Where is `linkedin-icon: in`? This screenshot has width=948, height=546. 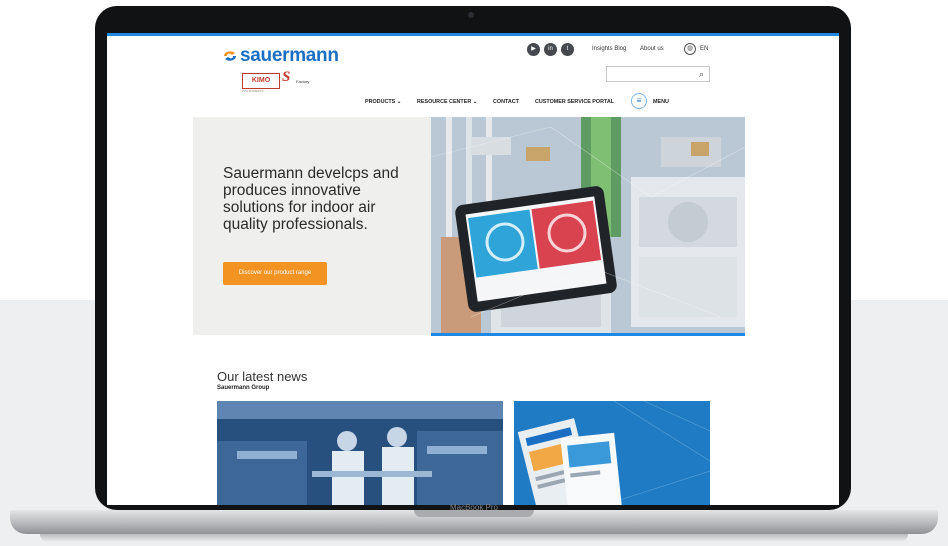
linkedin-icon: in is located at coordinates (550, 49).